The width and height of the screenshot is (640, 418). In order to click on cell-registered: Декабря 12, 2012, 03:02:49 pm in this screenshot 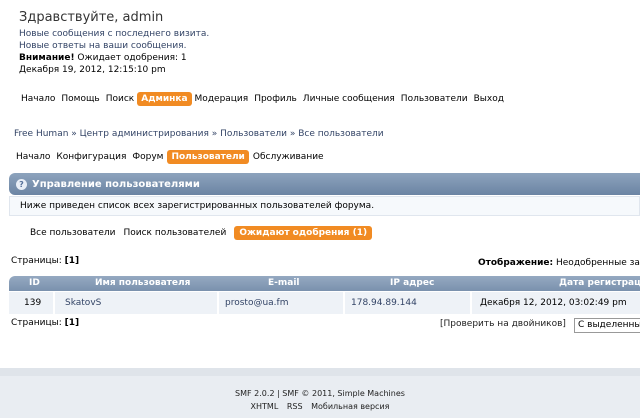, I will do `click(553, 303)`.